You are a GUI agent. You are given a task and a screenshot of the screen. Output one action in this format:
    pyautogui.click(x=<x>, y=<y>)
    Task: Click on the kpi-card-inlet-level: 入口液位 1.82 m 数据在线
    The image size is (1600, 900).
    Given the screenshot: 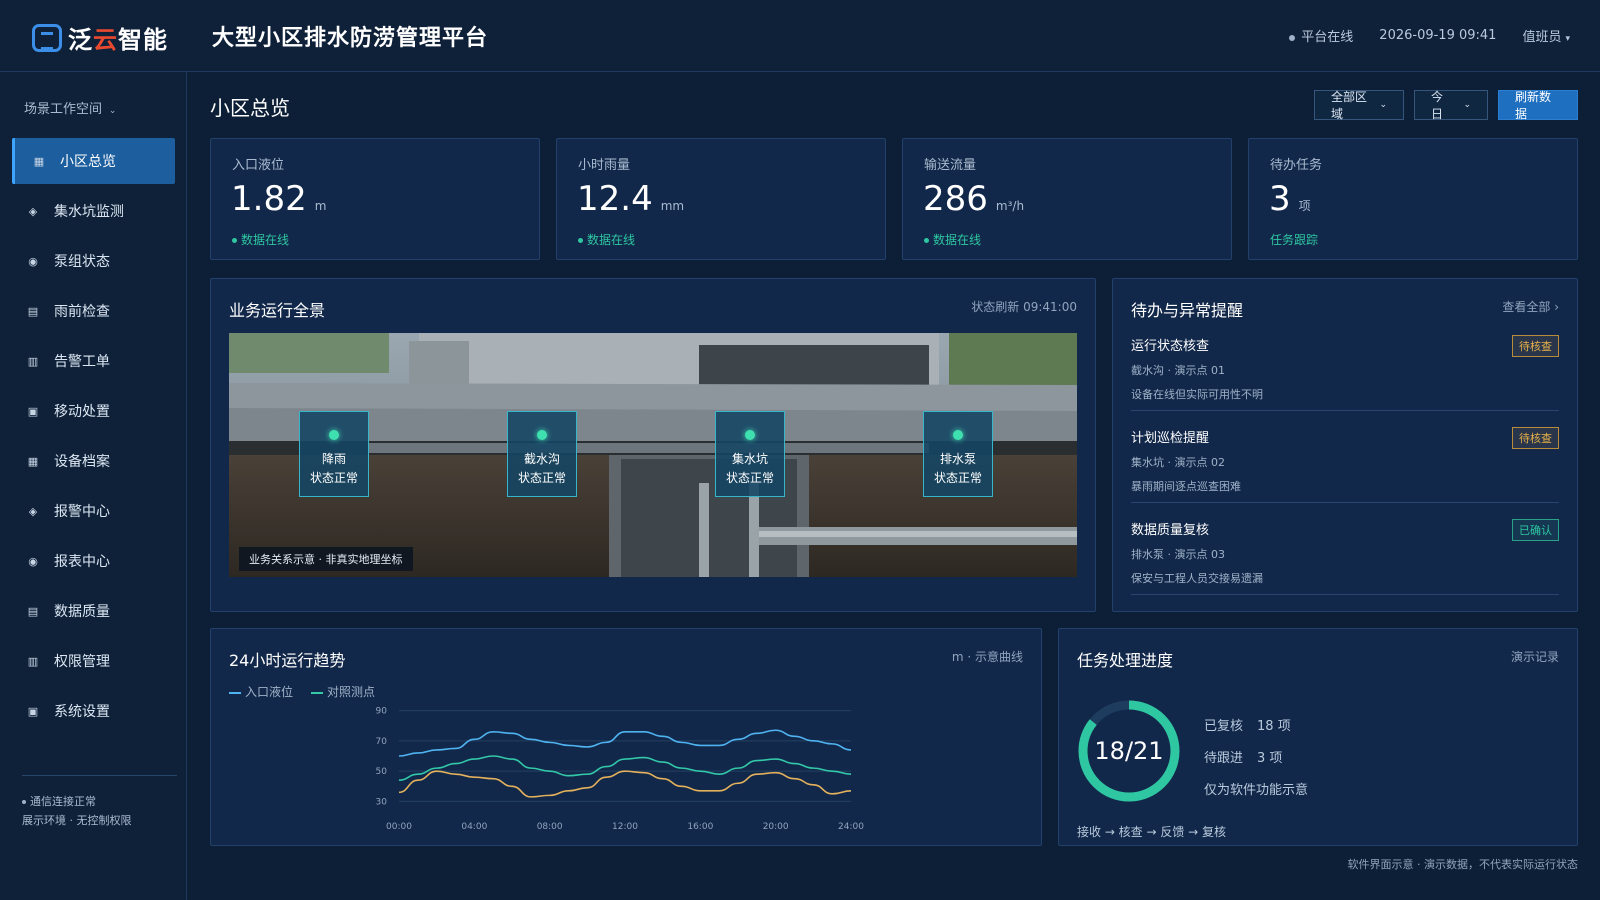 What is the action you would take?
    pyautogui.click(x=375, y=199)
    